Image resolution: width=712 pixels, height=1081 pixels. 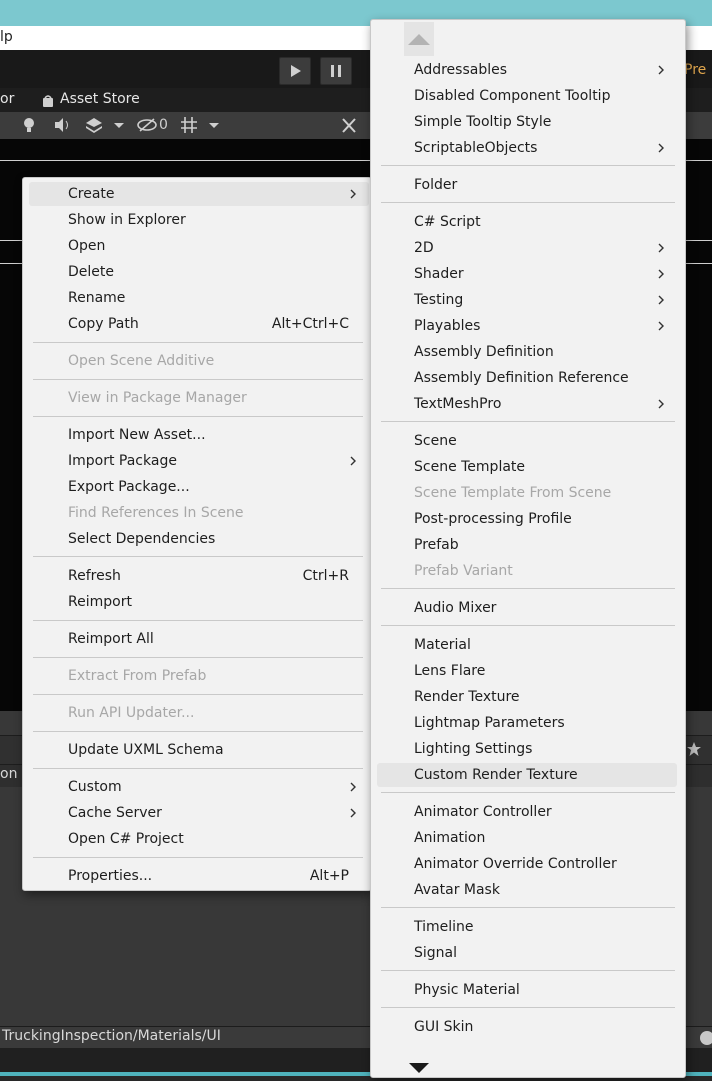 What do you see at coordinates (513, 493) in the screenshot?
I see `menu-item-label: Scene Template From Scene` at bounding box center [513, 493].